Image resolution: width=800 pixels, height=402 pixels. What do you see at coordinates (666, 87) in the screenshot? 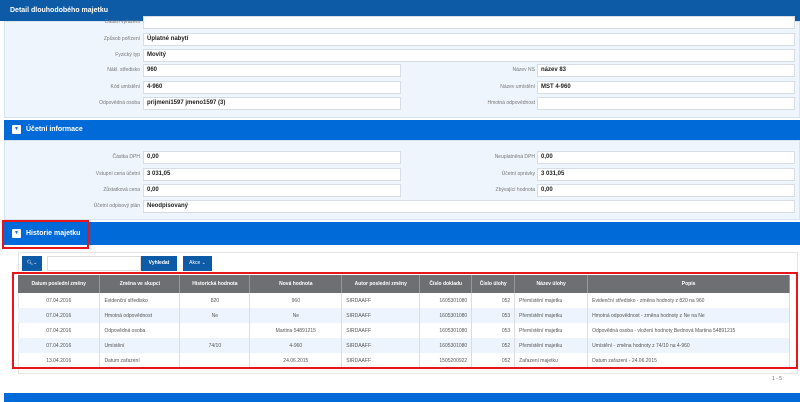
I see `field-input: MST 4-960` at bounding box center [666, 87].